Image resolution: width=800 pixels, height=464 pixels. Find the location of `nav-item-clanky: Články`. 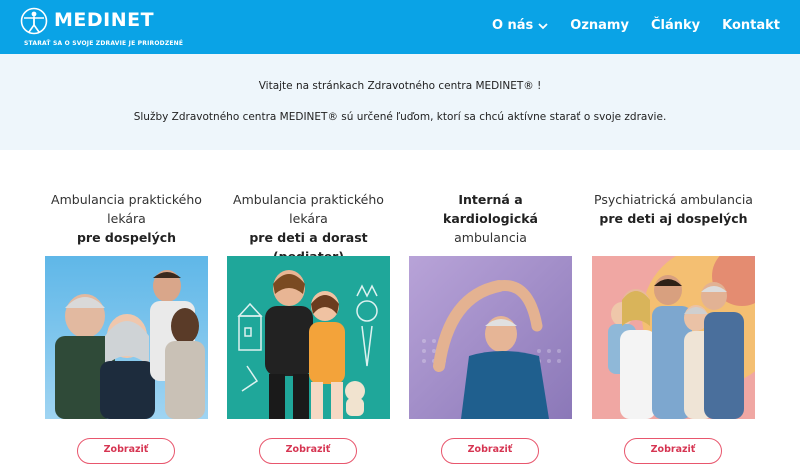

nav-item-clanky: Články is located at coordinates (675, 25).